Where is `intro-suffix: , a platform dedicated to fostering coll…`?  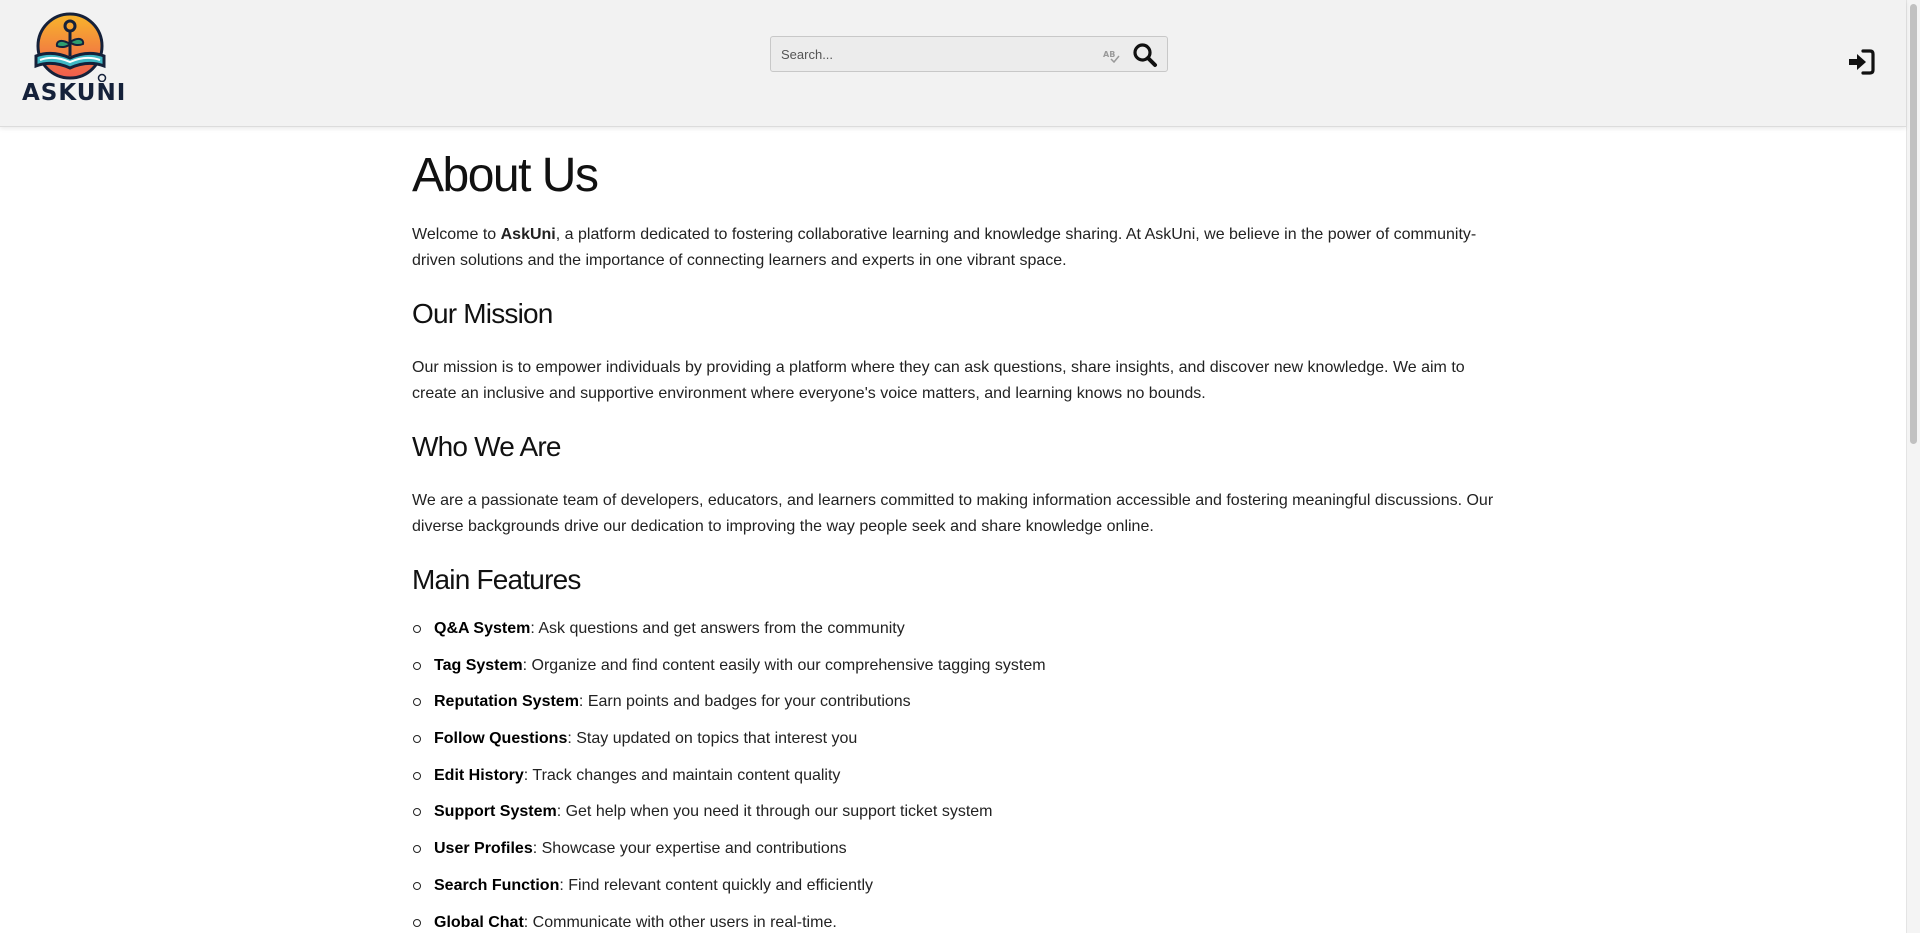
intro-suffix: , a platform dedicated to fostering coll… is located at coordinates (944, 247).